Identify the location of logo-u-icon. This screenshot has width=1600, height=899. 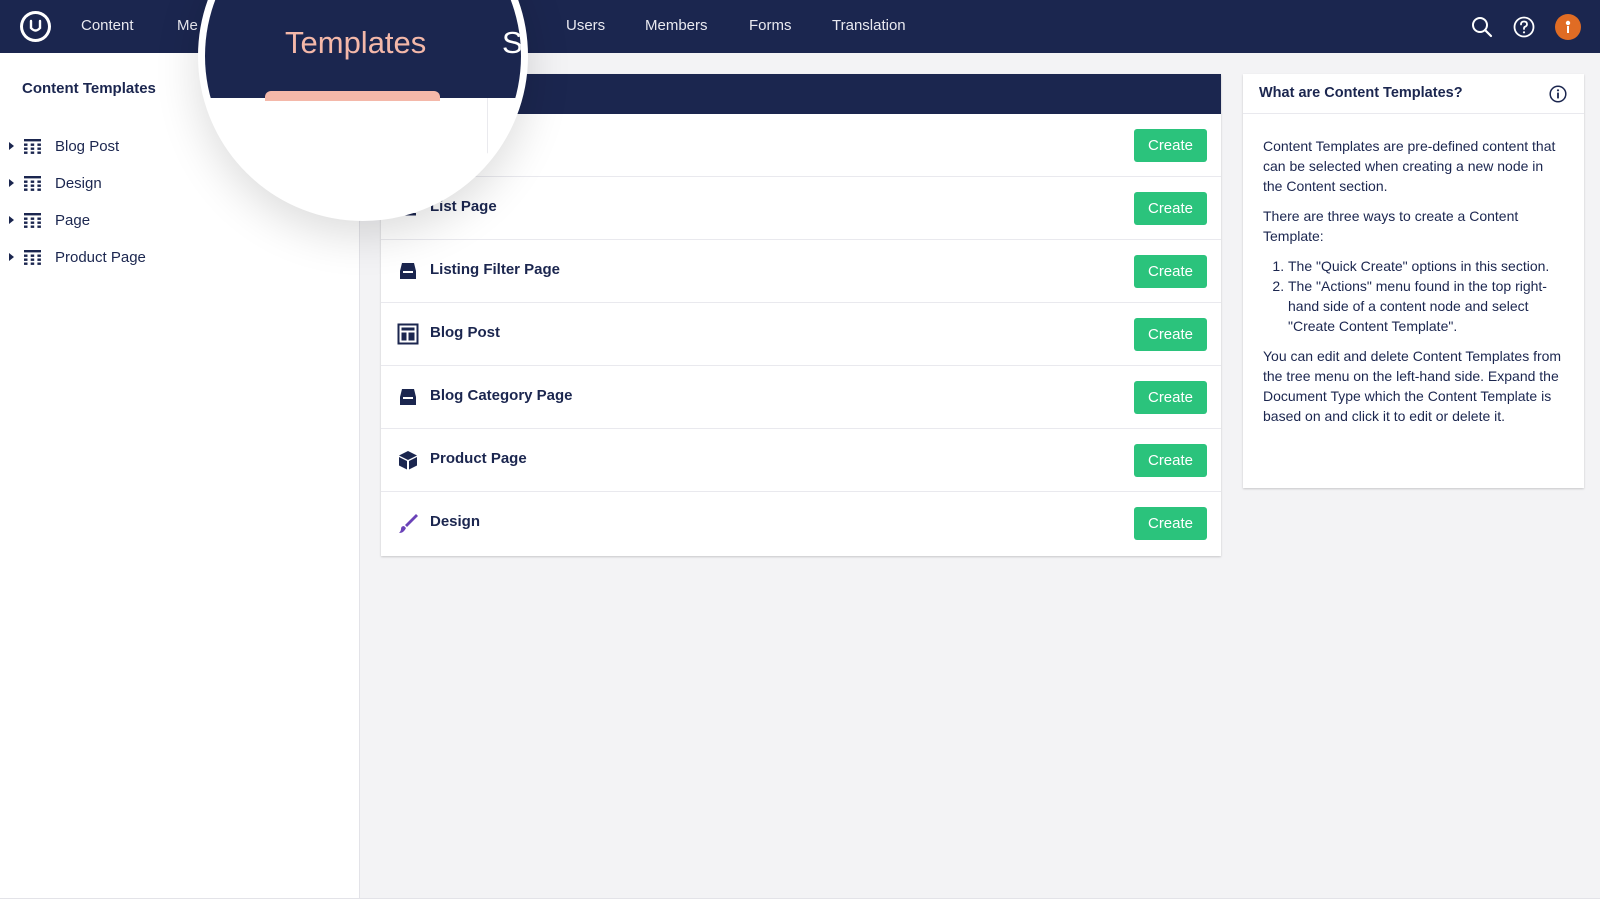
(35, 25).